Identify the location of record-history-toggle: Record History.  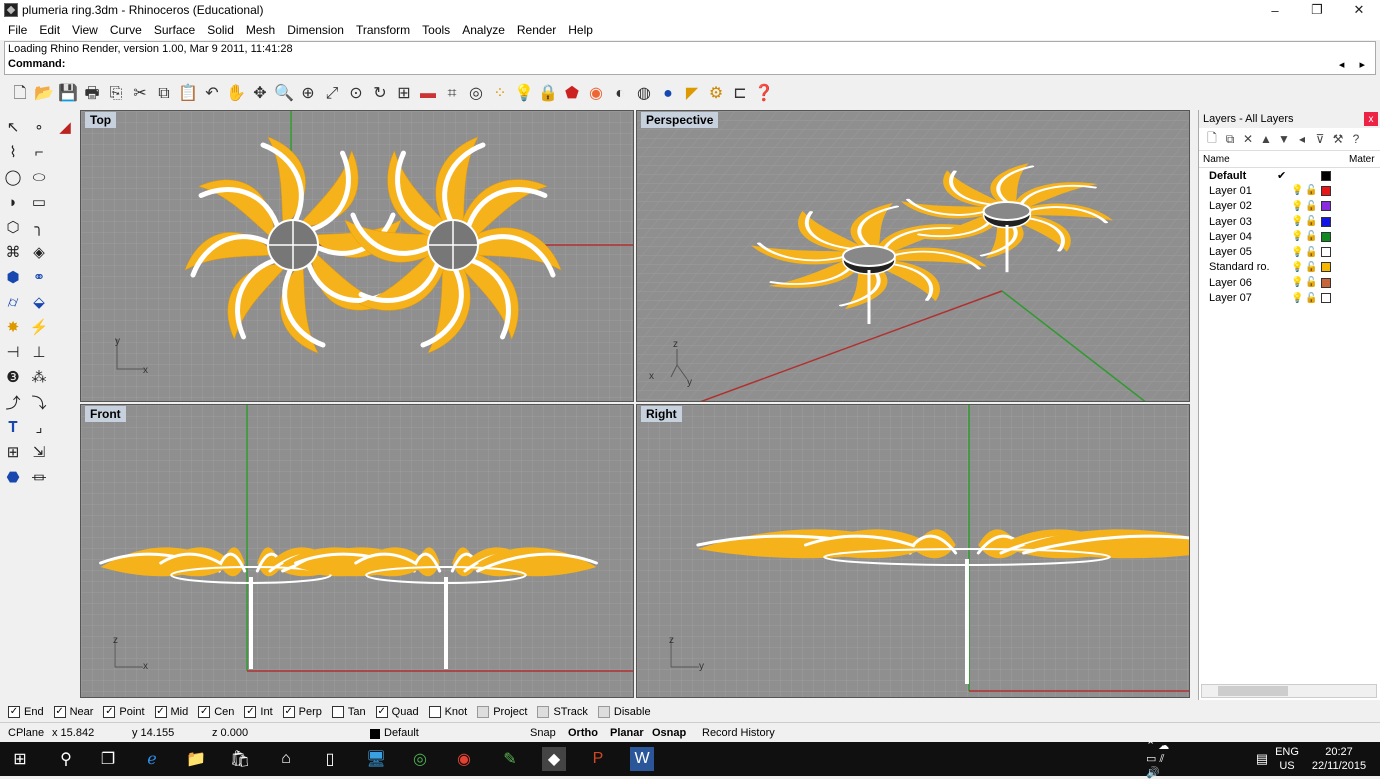
(738, 733).